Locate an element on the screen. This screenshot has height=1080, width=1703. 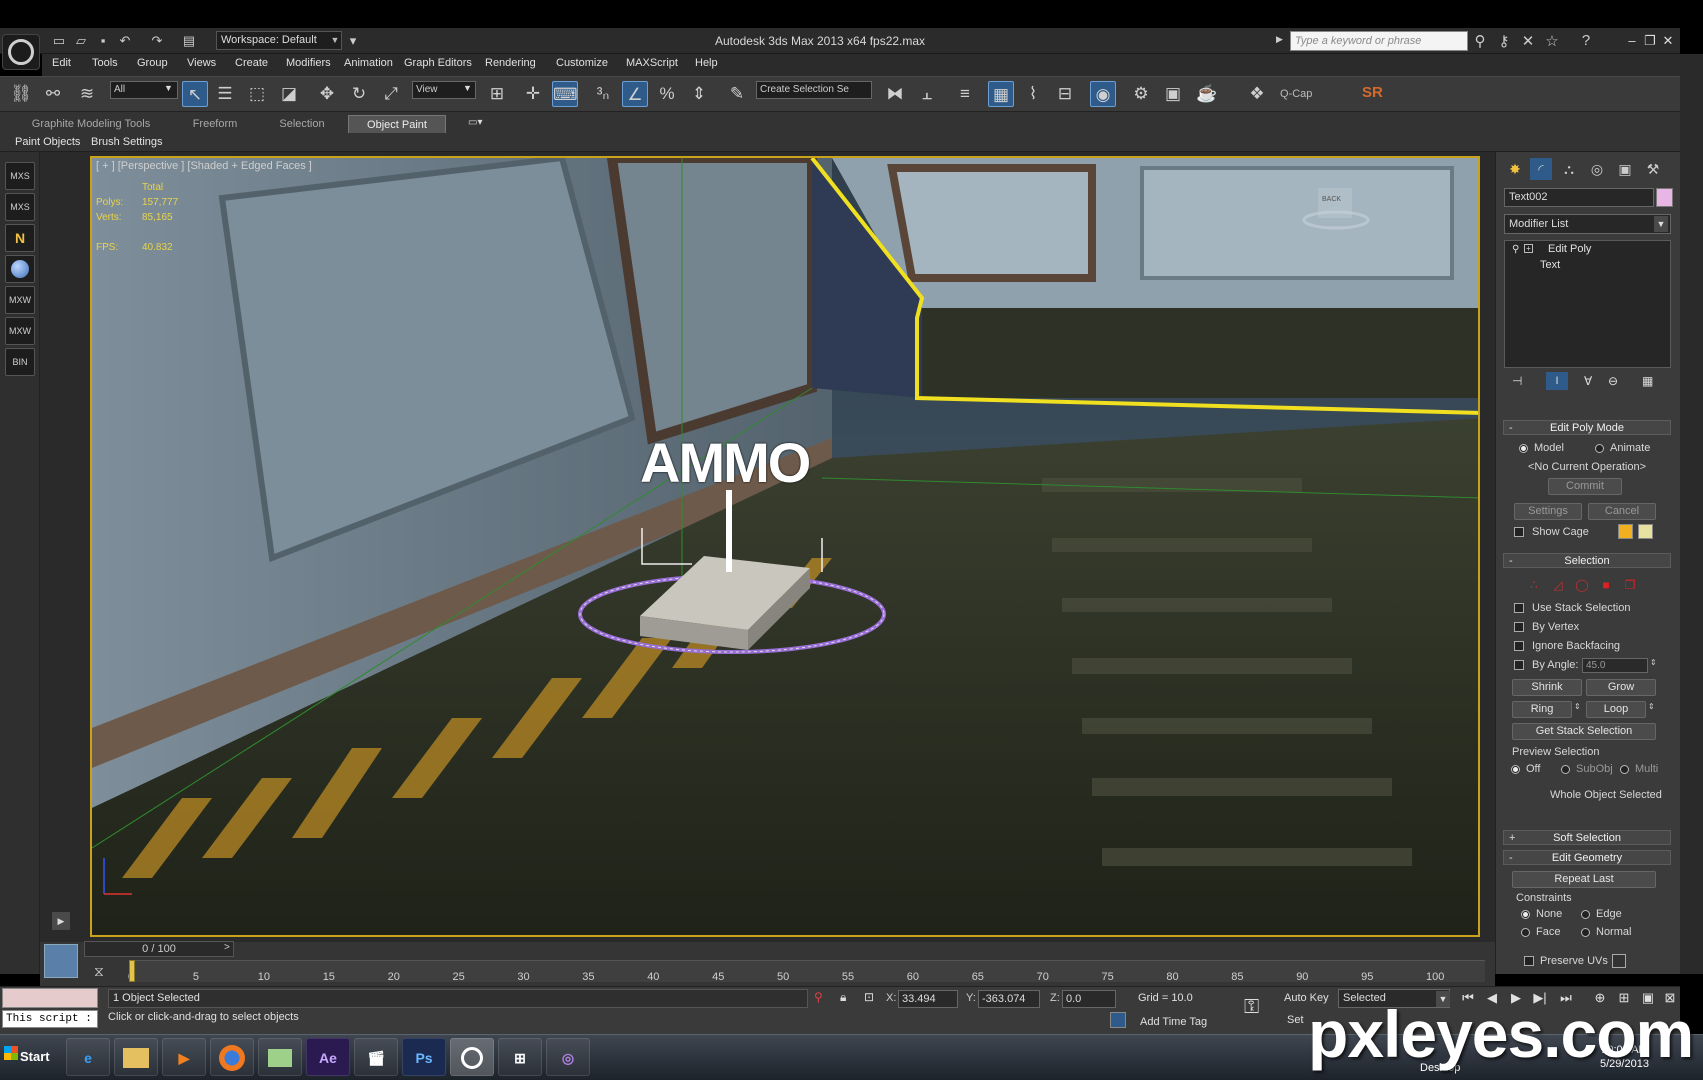
stack-item-edit-poly: Edit Poly is located at coordinates (1569, 249).